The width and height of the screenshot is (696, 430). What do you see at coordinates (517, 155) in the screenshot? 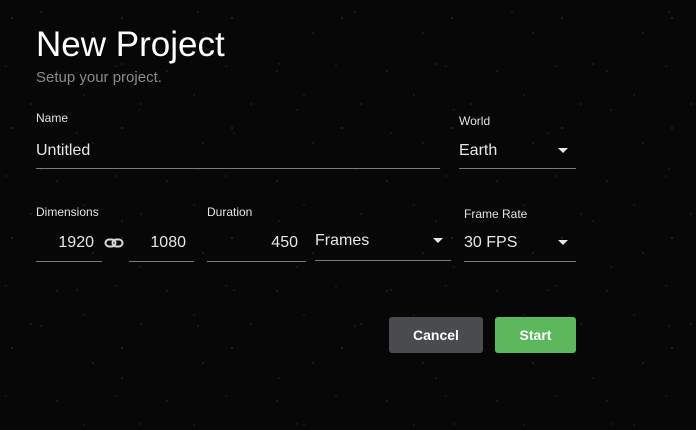
I see `world-select: Earth` at bounding box center [517, 155].